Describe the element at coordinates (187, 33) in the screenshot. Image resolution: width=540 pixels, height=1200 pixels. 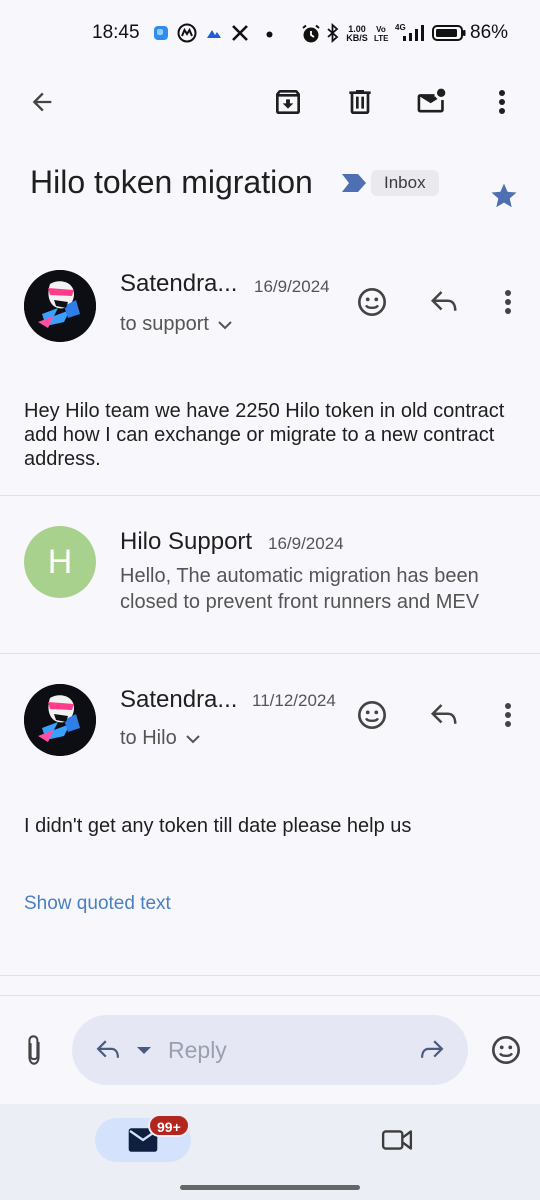
I see `coinmarketcap-icon` at that location.